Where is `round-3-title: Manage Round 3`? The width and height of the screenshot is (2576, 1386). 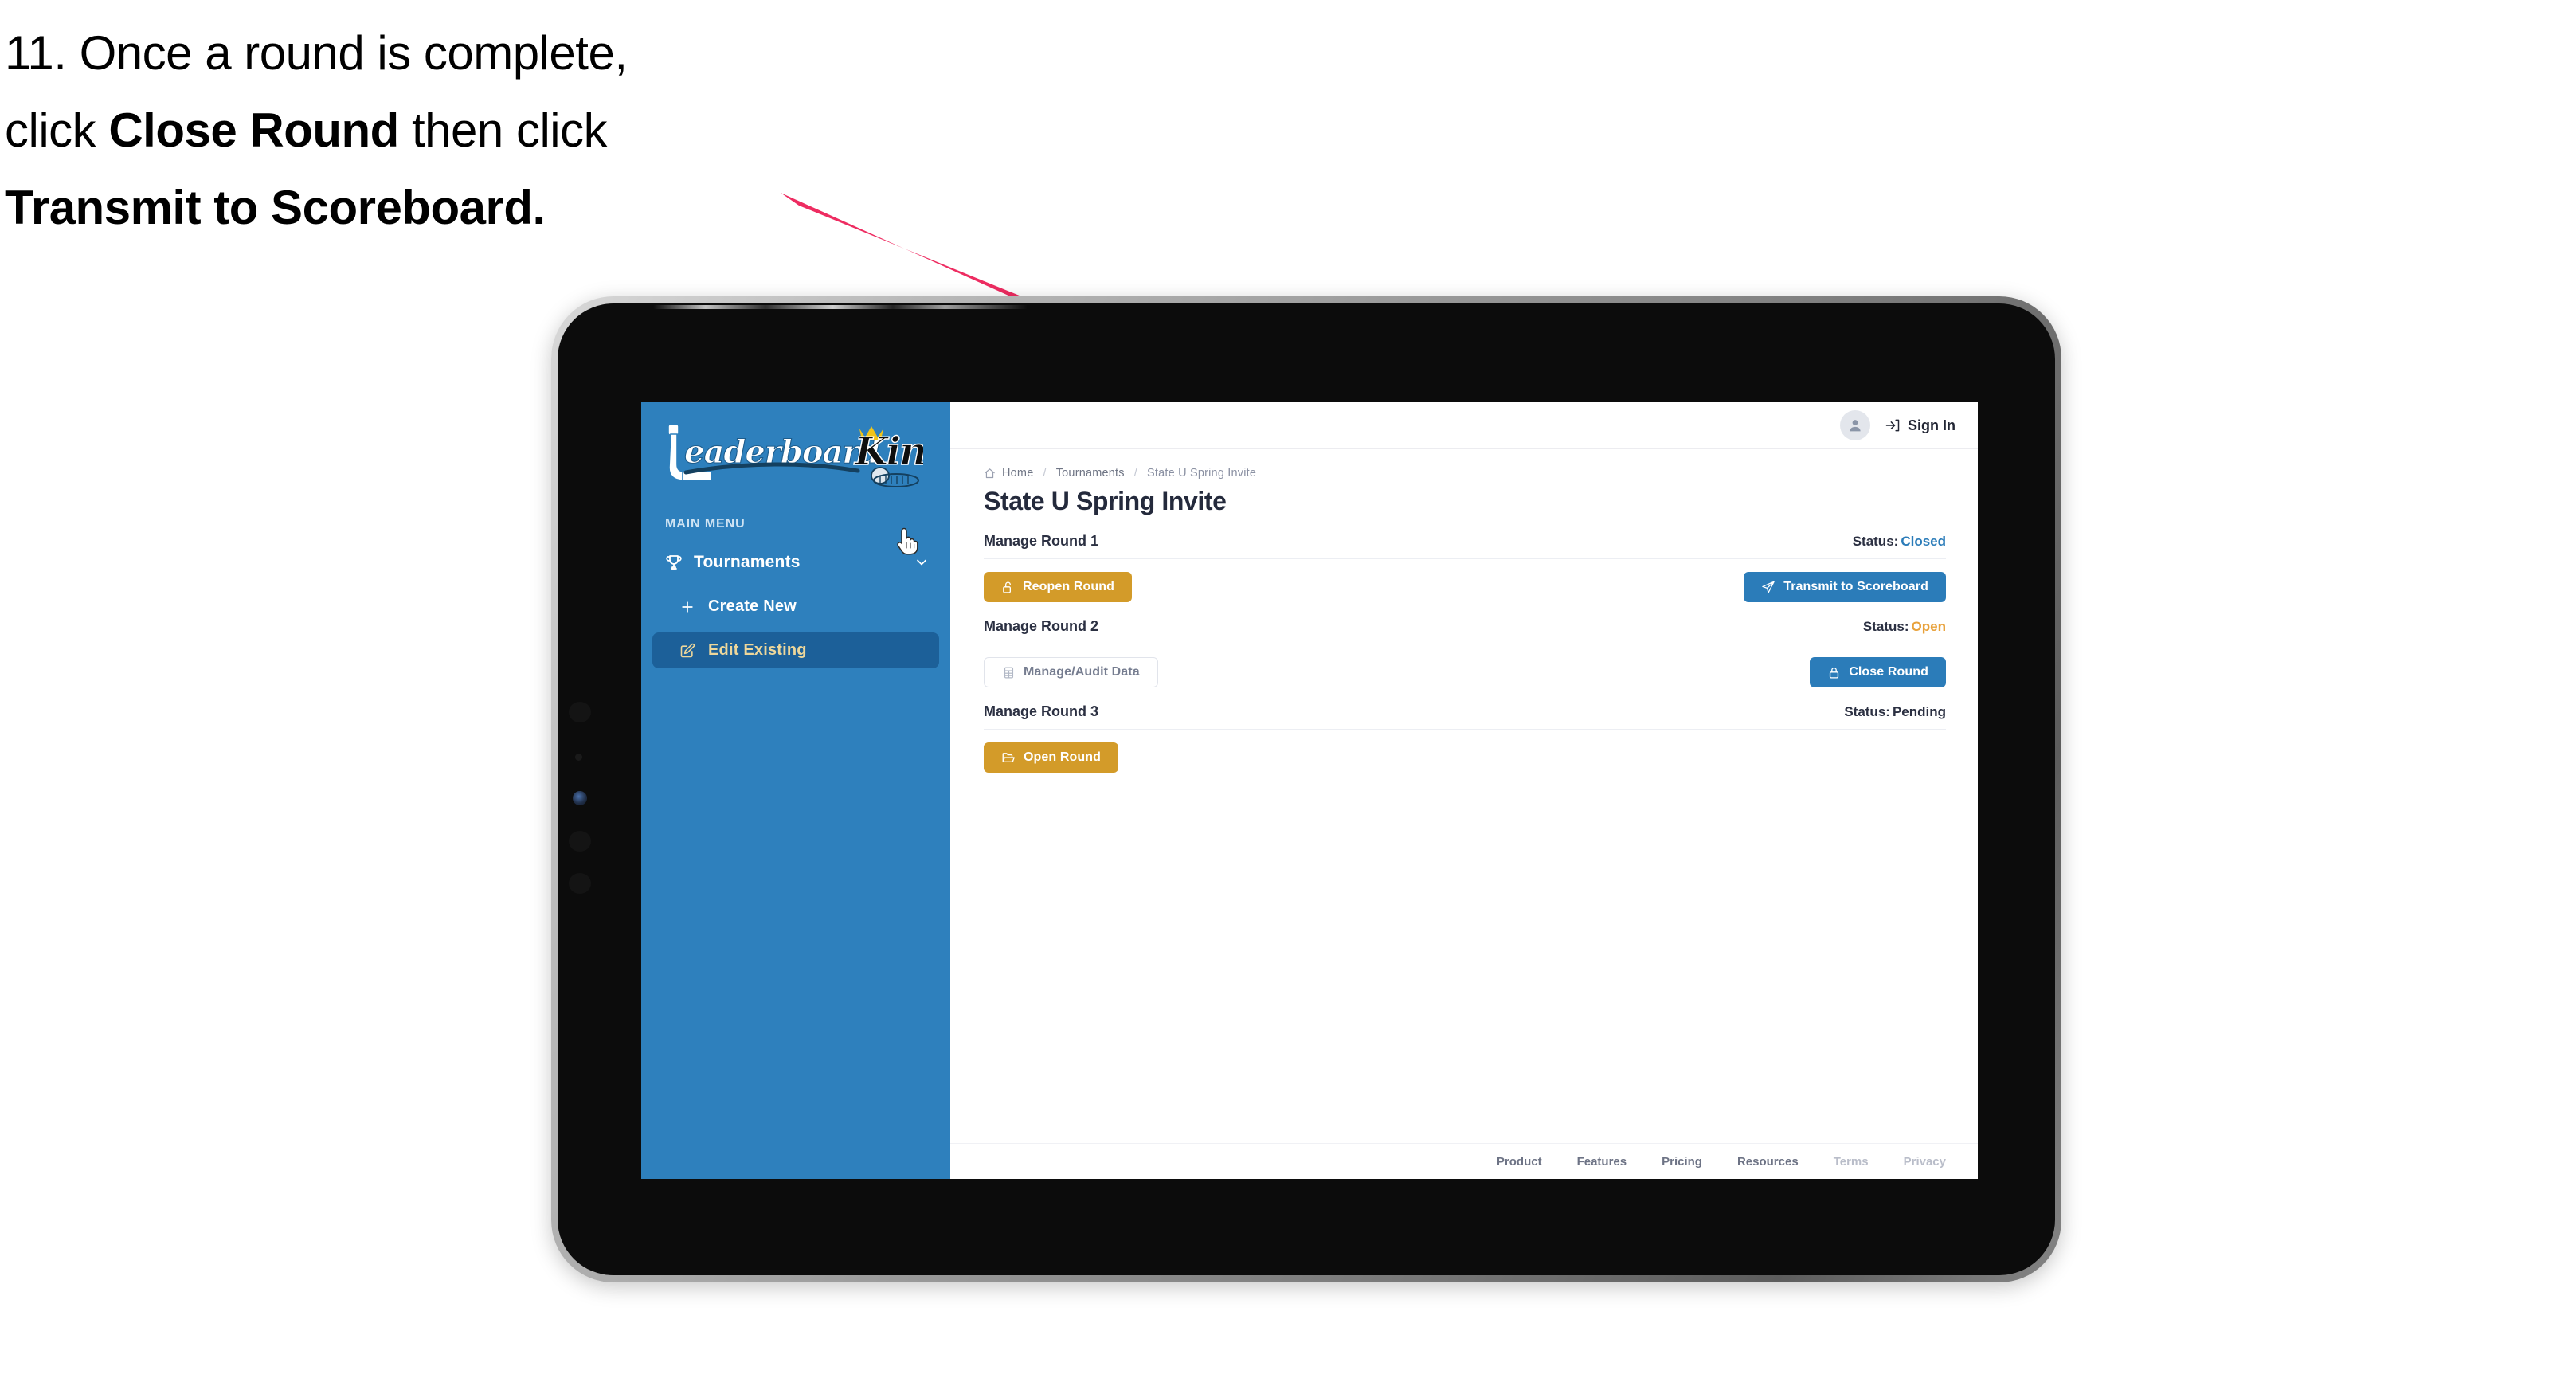
round-3-title: Manage Round 3 is located at coordinates (1041, 711).